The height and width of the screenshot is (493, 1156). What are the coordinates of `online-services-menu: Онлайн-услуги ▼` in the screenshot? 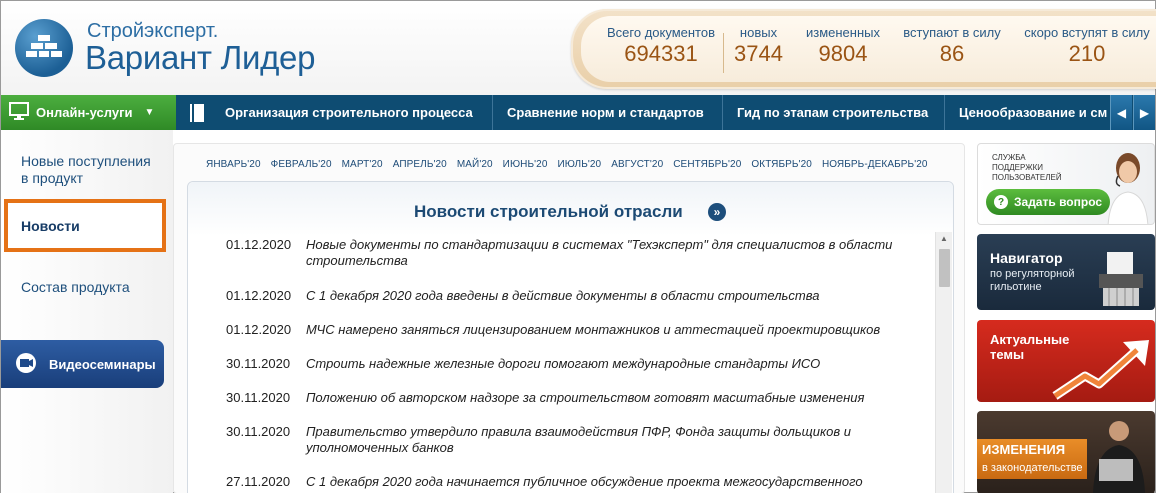 It's located at (88, 112).